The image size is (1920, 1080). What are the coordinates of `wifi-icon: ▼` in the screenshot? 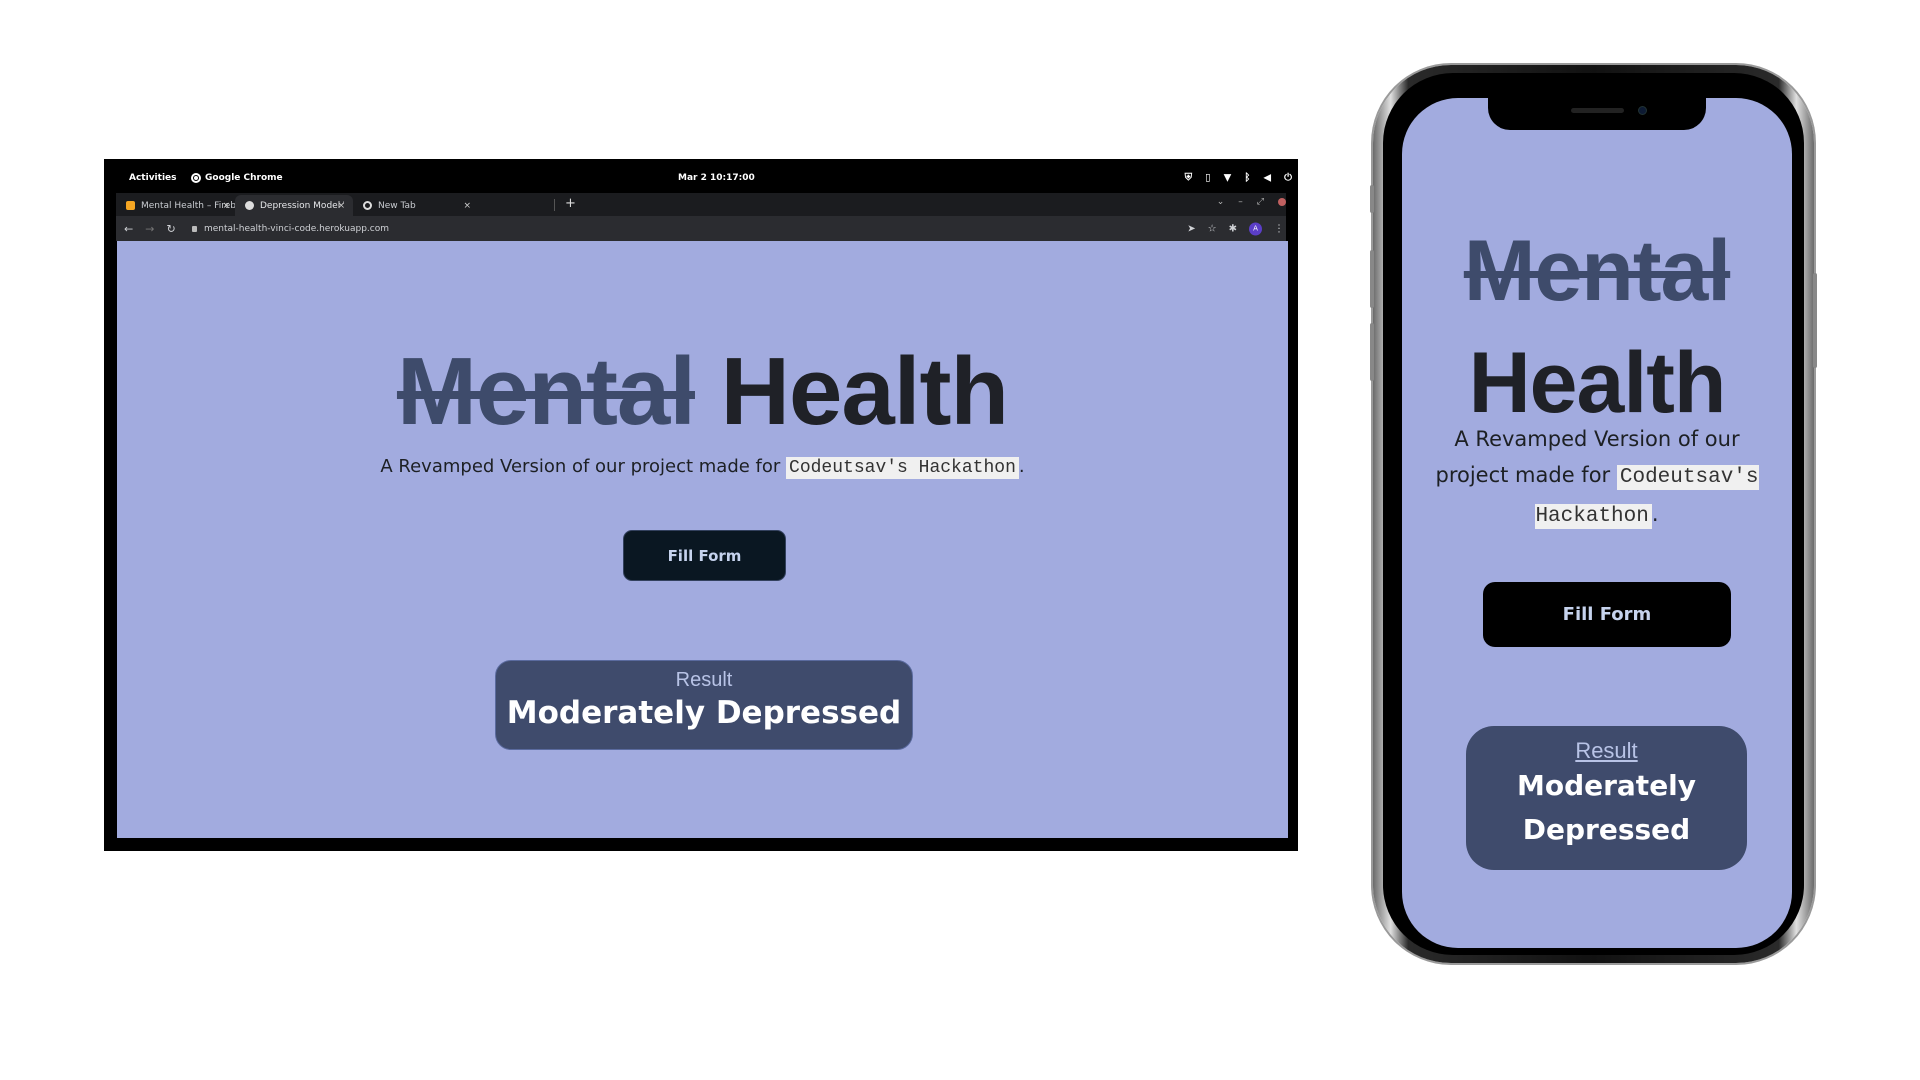 It's located at (1227, 178).